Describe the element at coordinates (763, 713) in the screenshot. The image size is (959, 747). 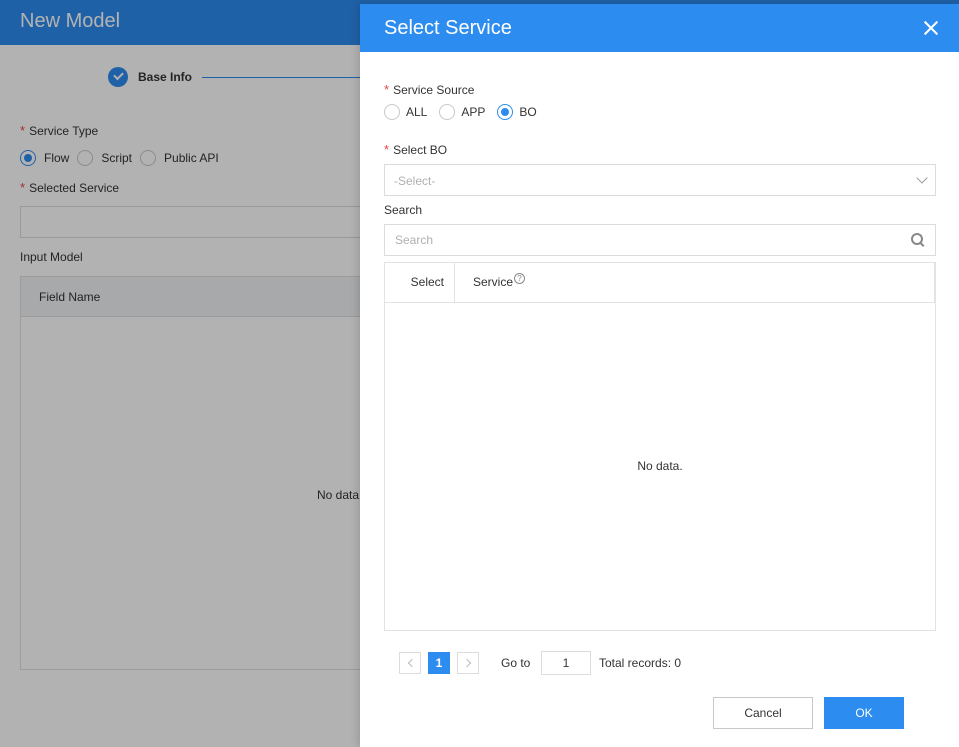
I see `cancel-button: Cancel` at that location.